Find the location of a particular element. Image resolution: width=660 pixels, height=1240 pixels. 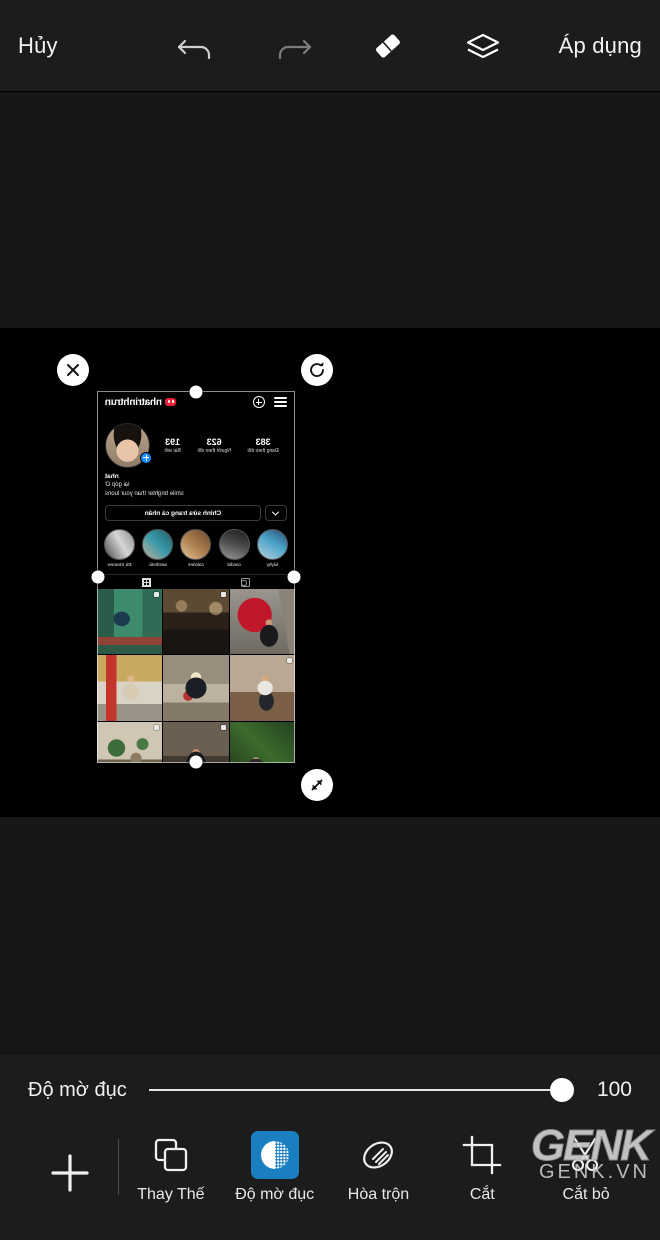

list-item: candid is located at coordinates (234, 548).